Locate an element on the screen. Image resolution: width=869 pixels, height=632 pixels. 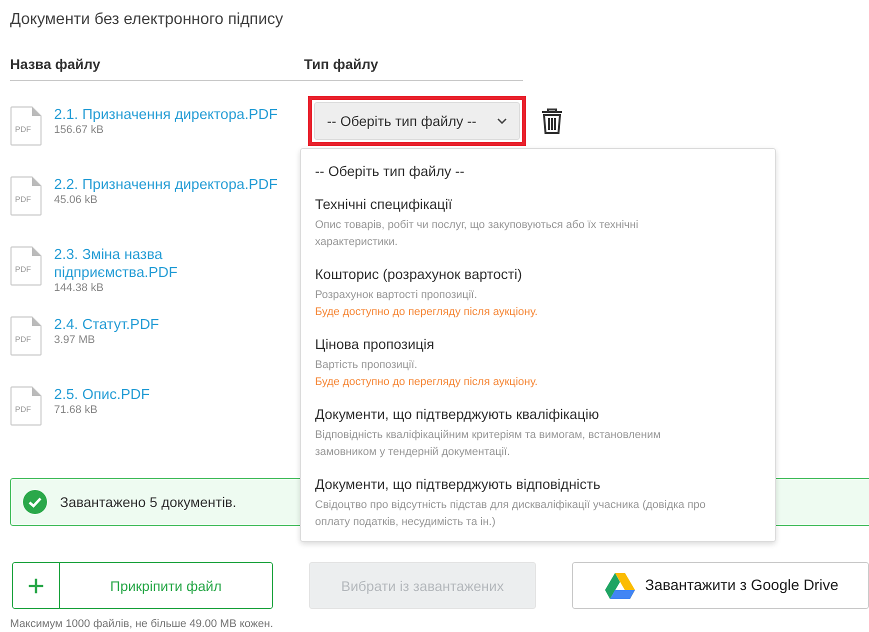
option-label: Документи, що підтверджують кваліфікацію is located at coordinates (545, 414).